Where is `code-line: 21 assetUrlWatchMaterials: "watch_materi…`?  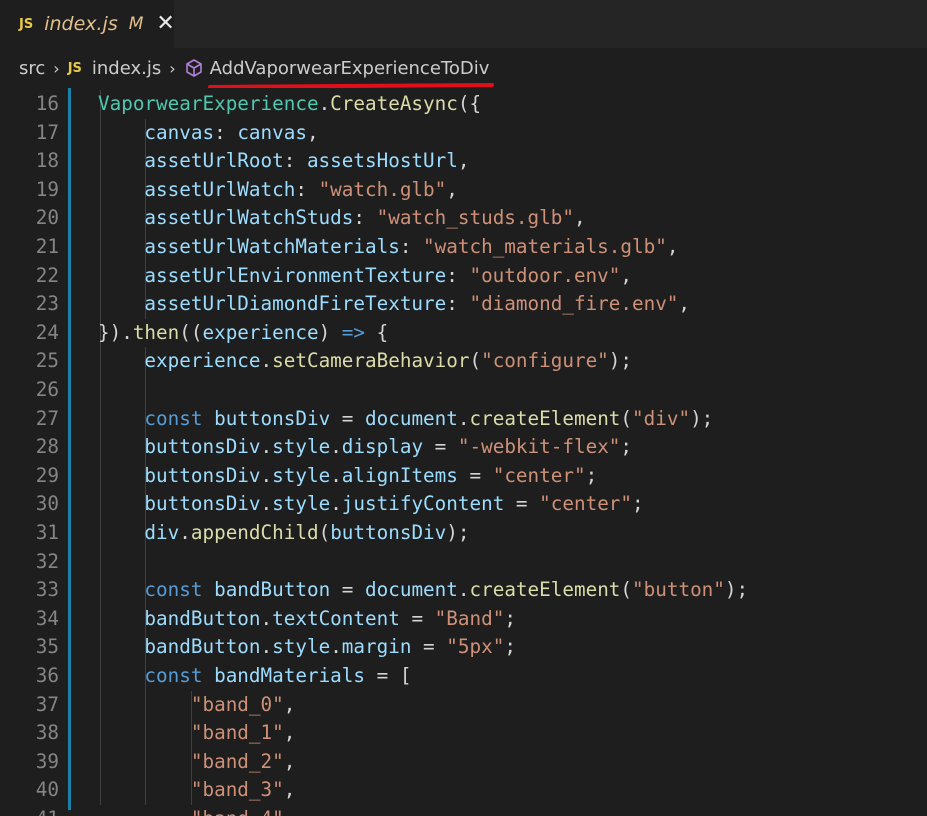 code-line: 21 assetUrlWatchMaterials: "watch_materi… is located at coordinates (463, 247).